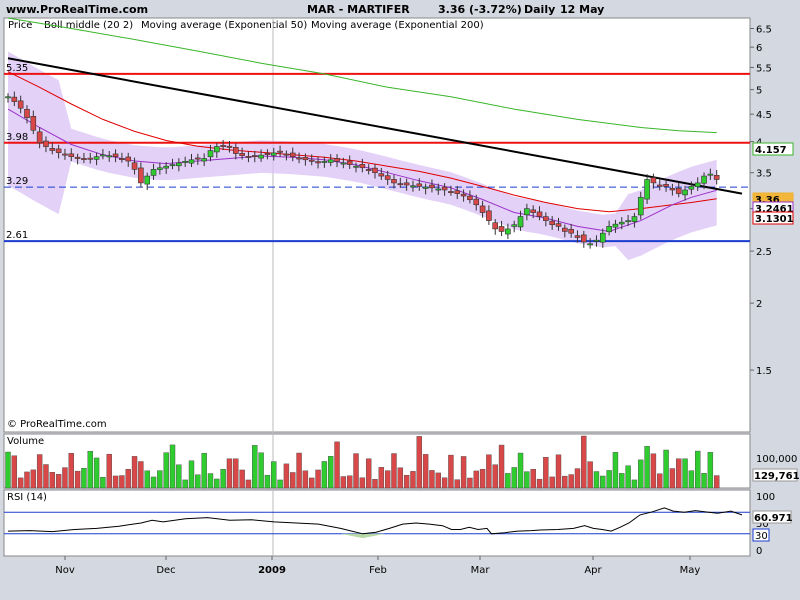 The width and height of the screenshot is (800, 600). I want to click on price-y-tick-label: 6, so click(759, 48).